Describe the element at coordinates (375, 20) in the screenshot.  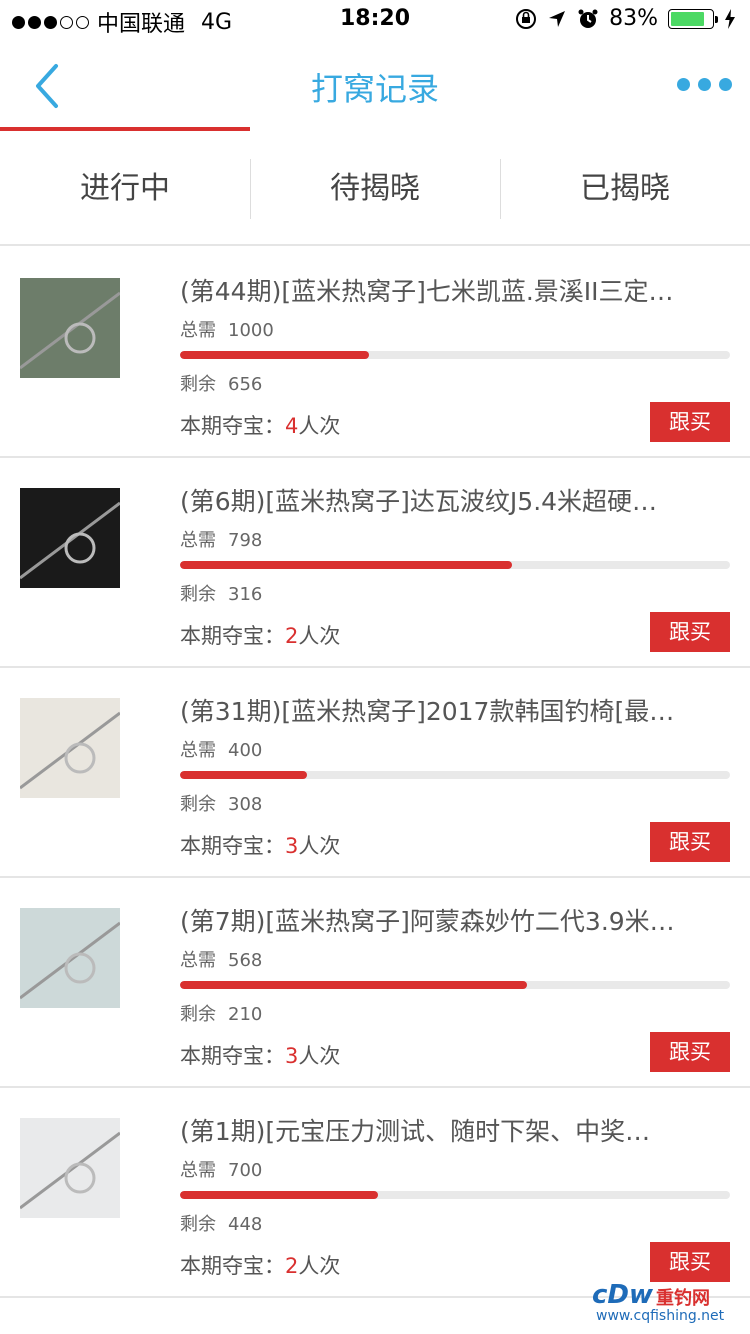
I see `status-bar: 中国联通 4G 18:20 83%` at that location.